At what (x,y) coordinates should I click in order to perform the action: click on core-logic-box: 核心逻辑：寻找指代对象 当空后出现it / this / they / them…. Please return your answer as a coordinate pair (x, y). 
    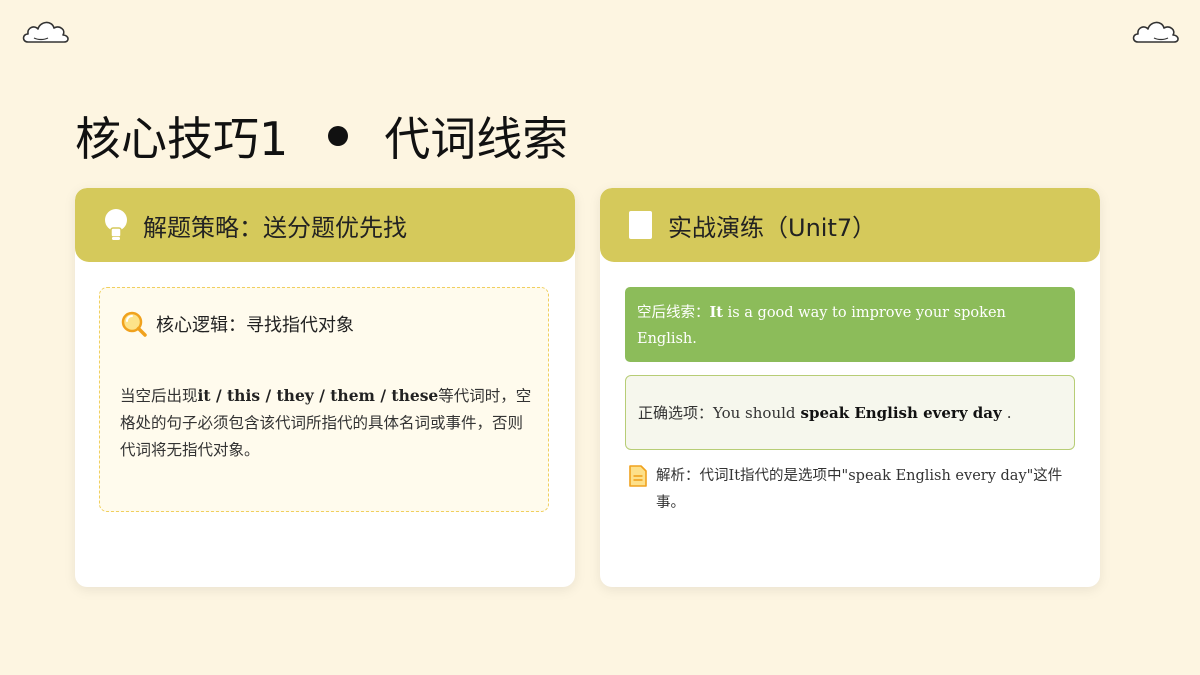
    Looking at the image, I should click on (324, 399).